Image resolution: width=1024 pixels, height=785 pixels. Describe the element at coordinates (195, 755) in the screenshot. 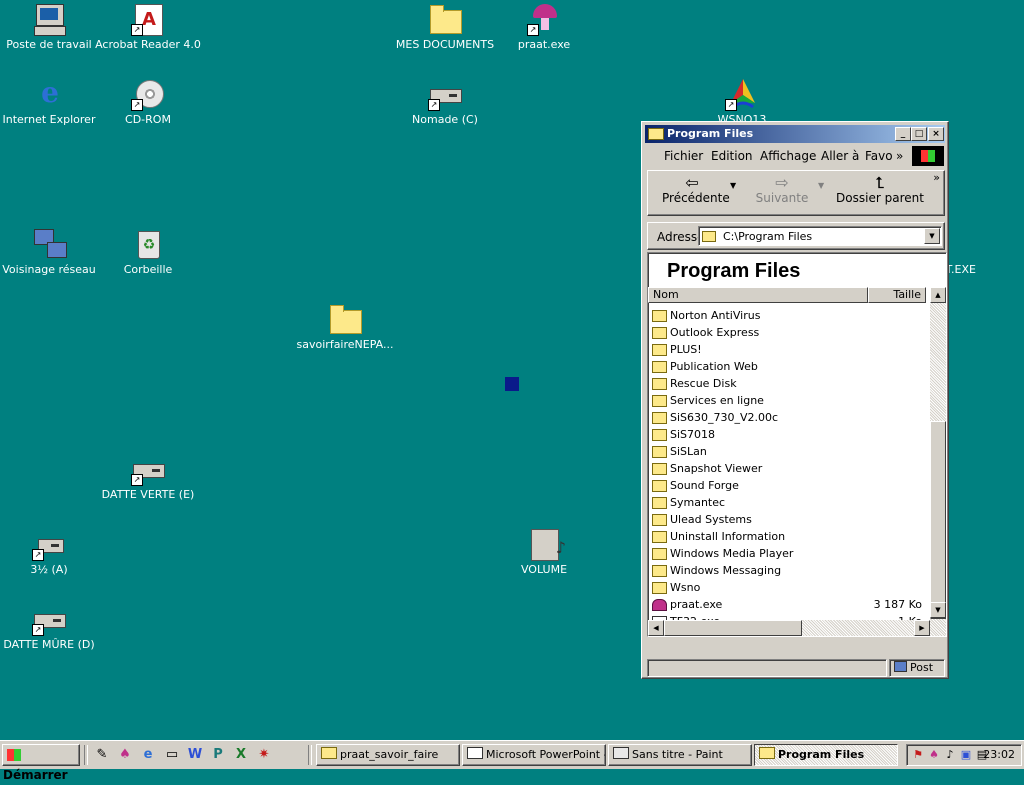

I see `quicklaunch-word-icon: W` at that location.